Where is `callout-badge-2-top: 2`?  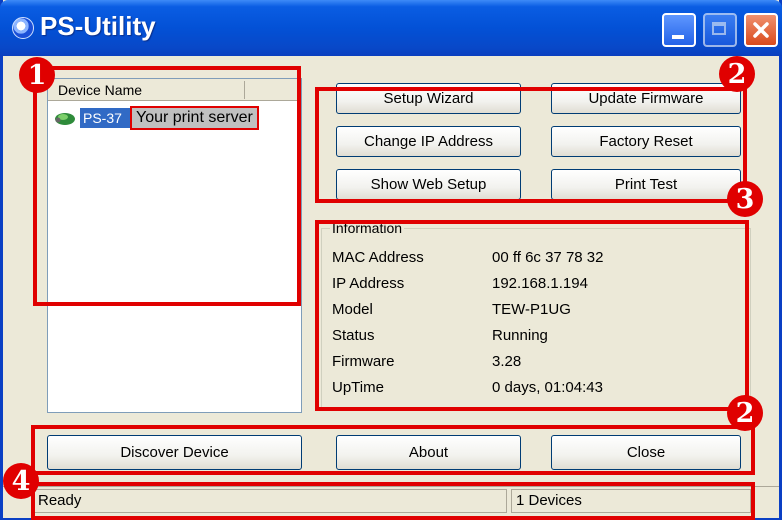 callout-badge-2-top: 2 is located at coordinates (737, 74).